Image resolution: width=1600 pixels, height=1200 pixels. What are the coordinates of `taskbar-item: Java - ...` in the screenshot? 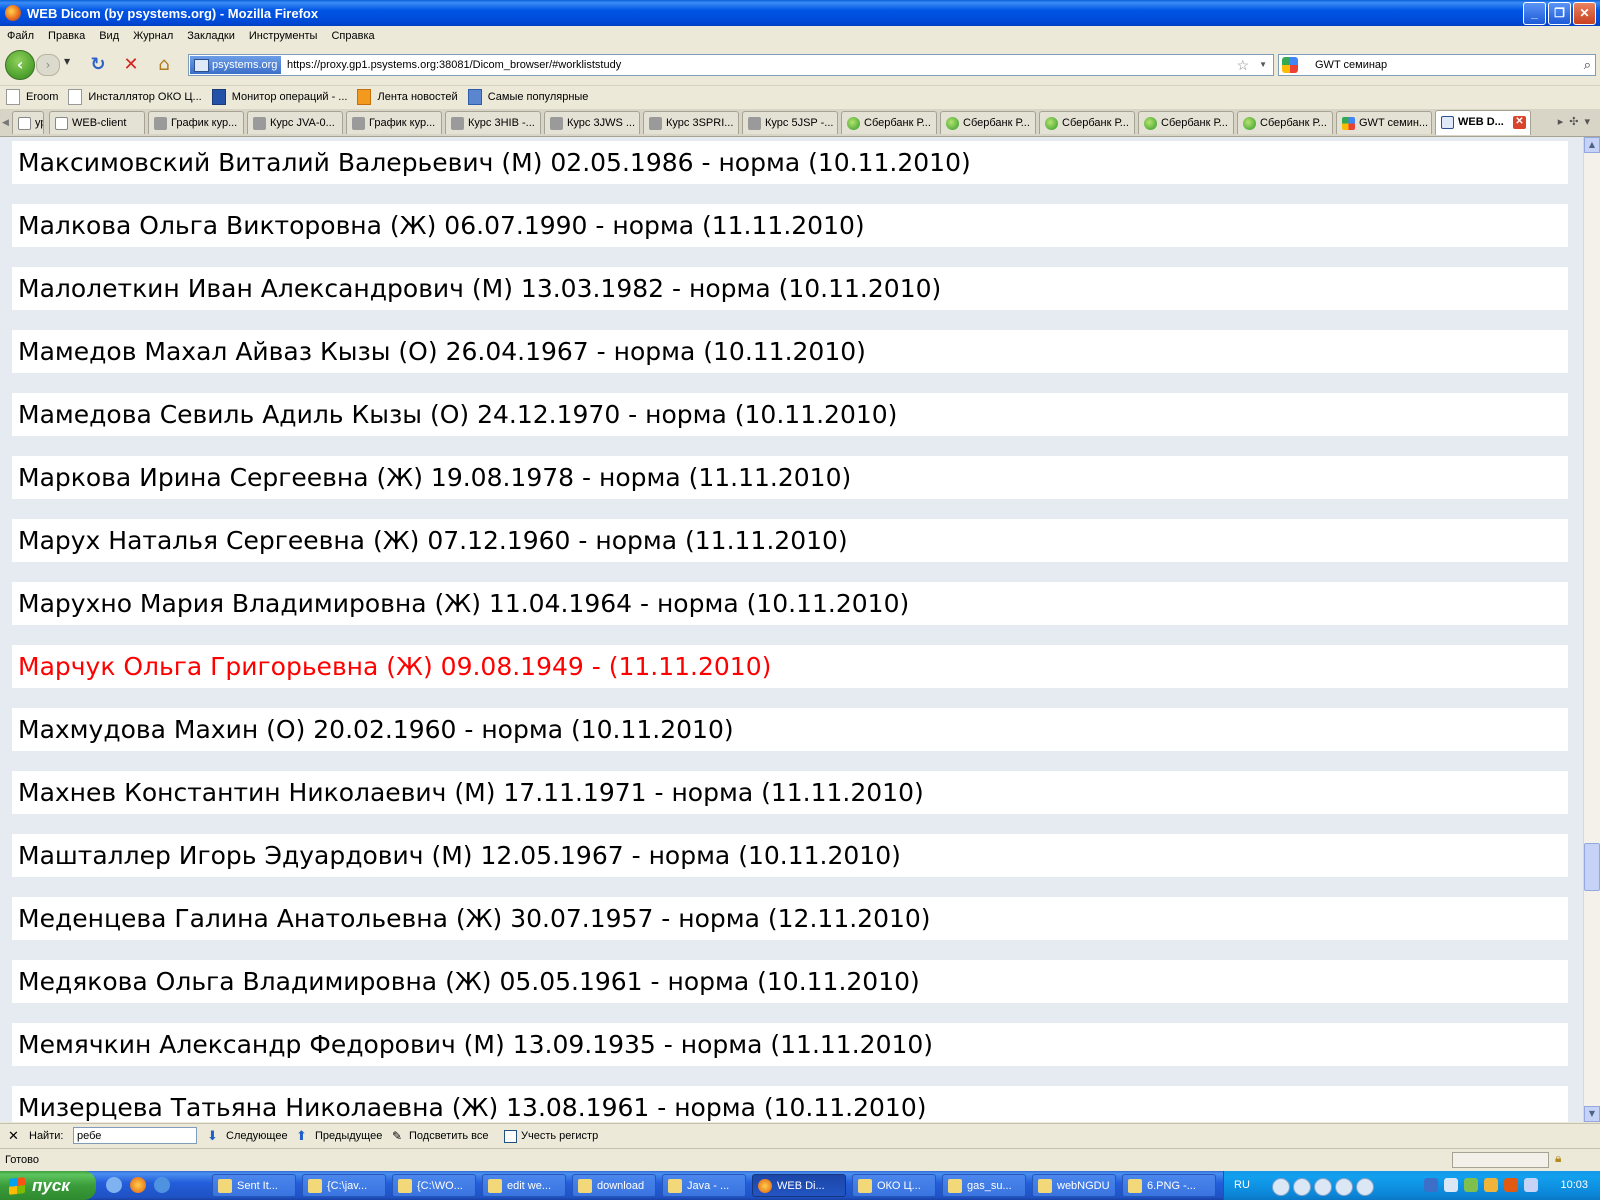 It's located at (704, 1185).